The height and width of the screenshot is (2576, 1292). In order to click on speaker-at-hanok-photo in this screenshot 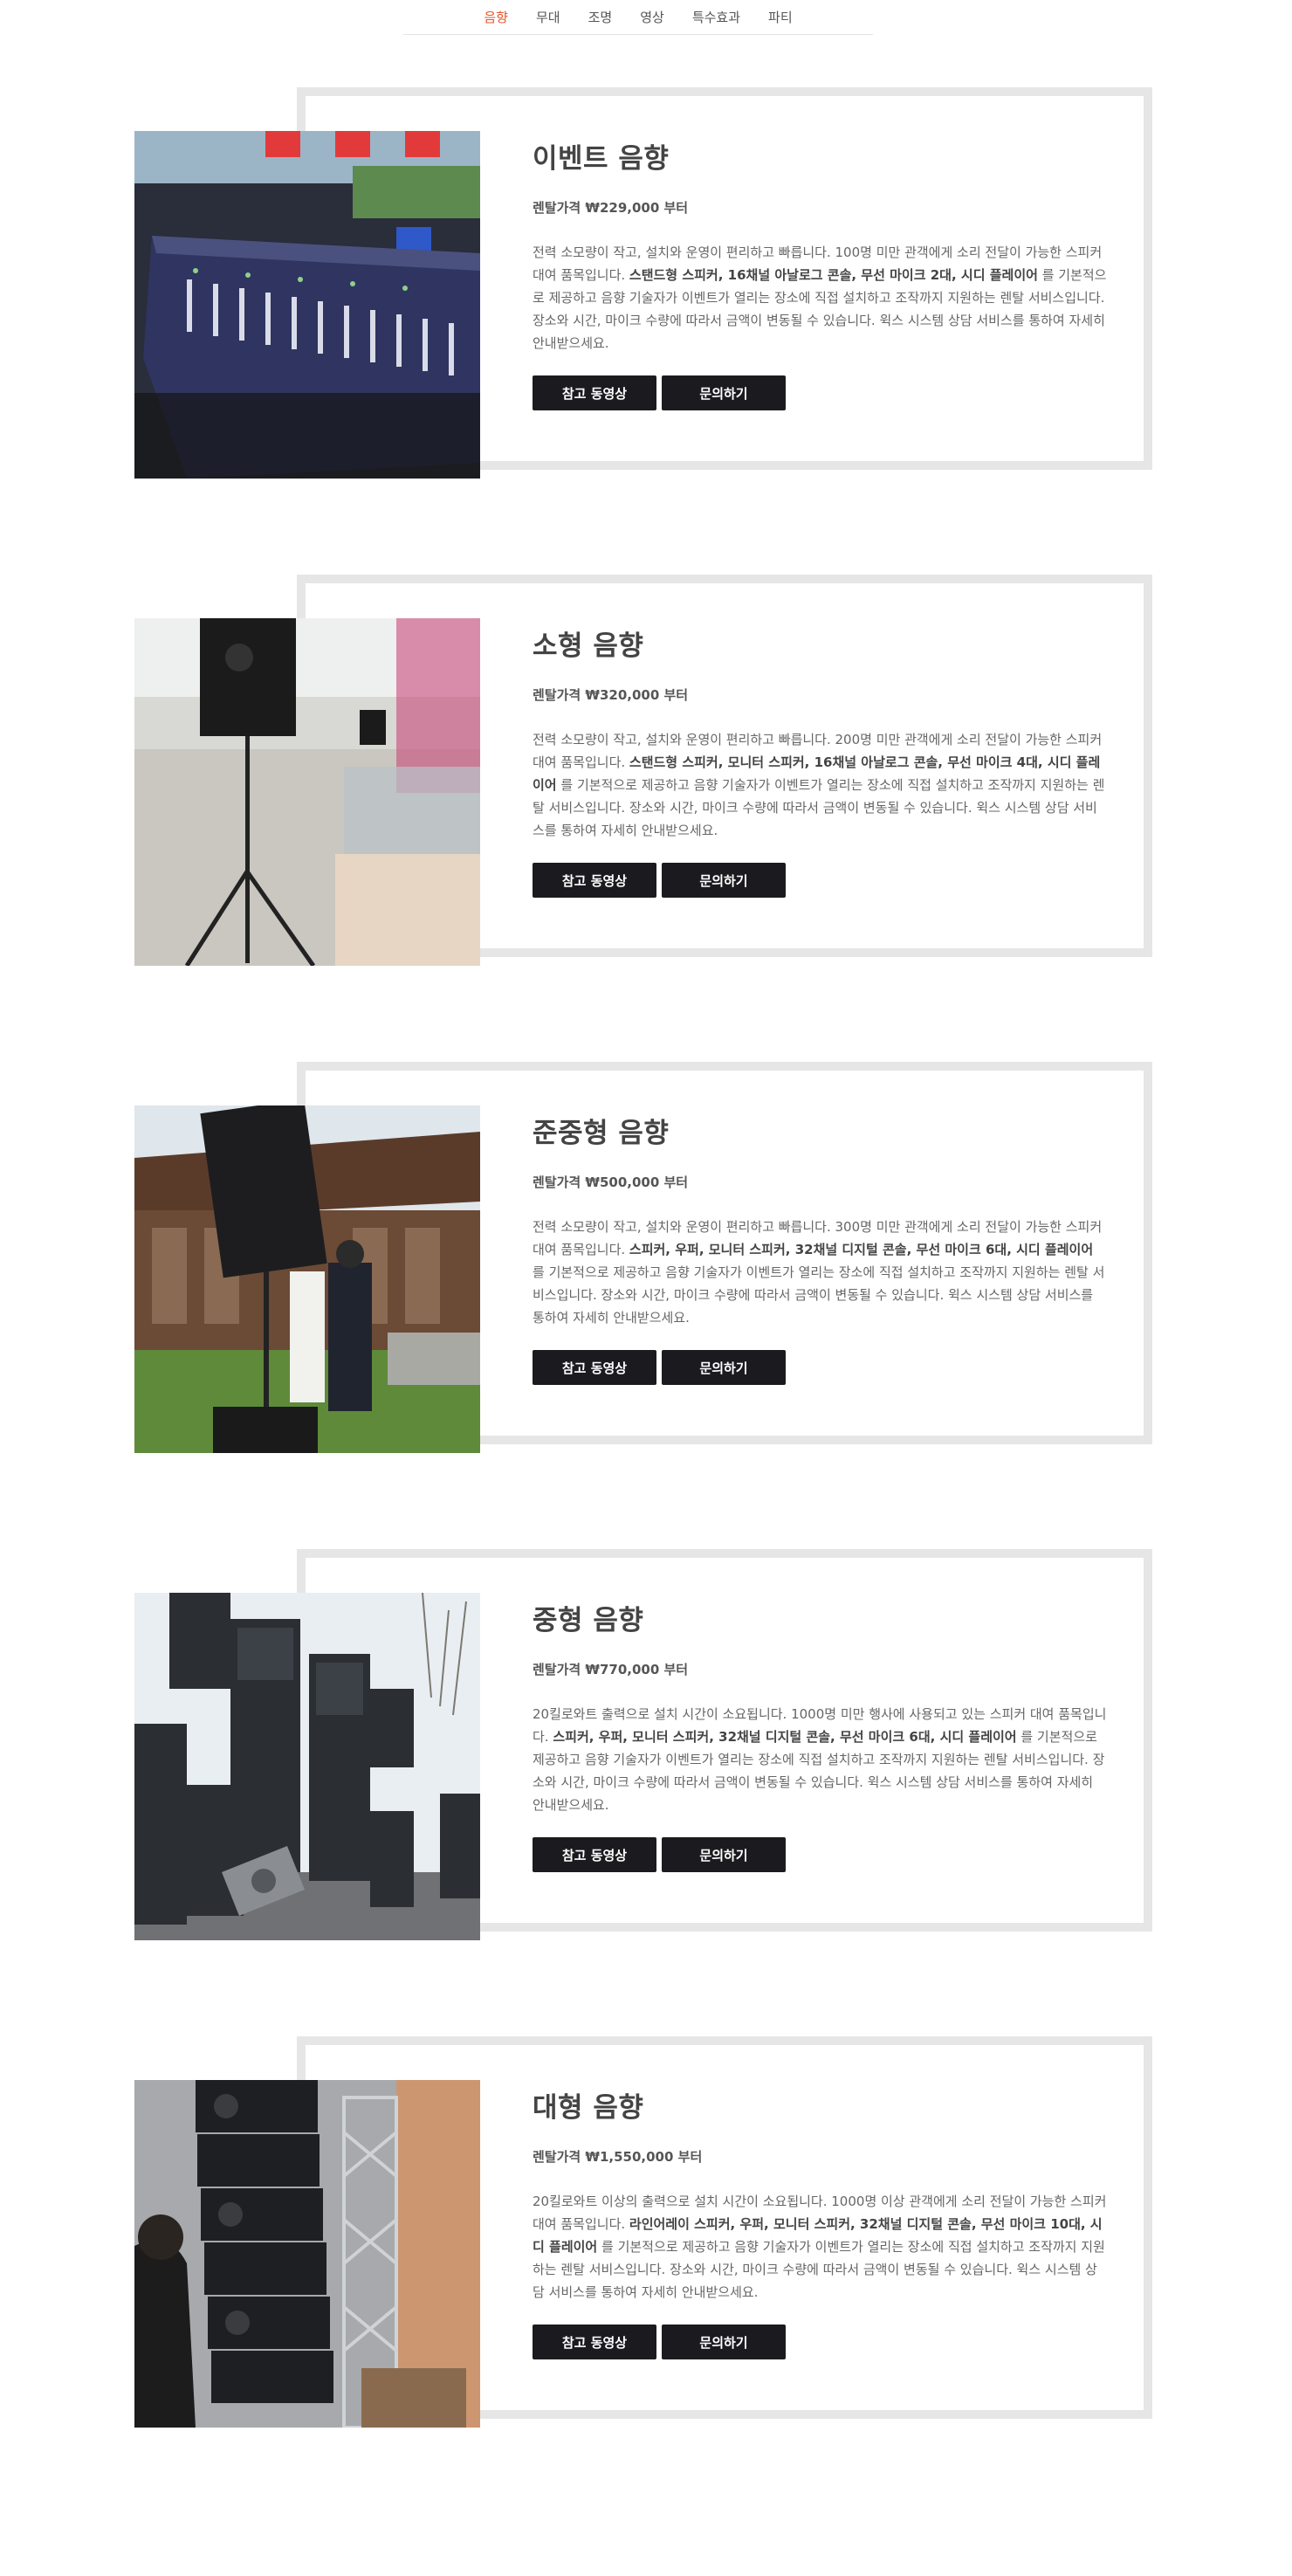, I will do `click(307, 1279)`.